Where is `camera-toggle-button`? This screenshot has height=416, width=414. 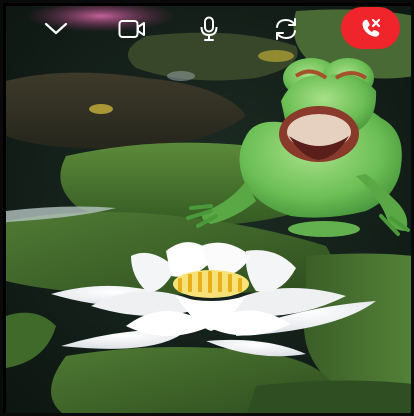
camera-toggle-button is located at coordinates (132, 29).